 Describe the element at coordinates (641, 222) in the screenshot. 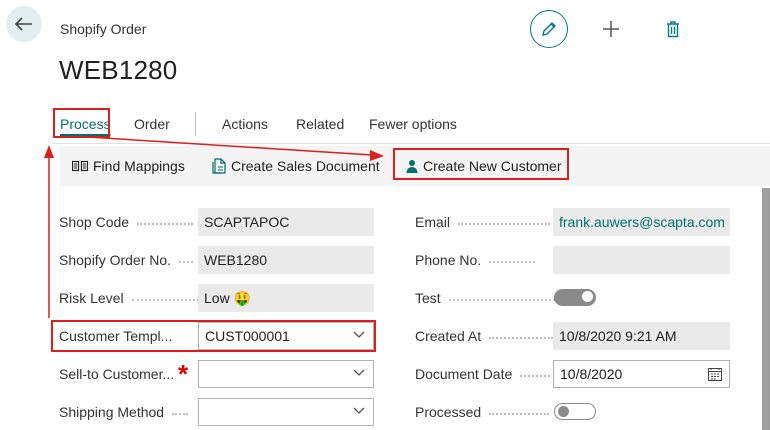

I see `email-value: frank.auwers@scapta.com` at that location.